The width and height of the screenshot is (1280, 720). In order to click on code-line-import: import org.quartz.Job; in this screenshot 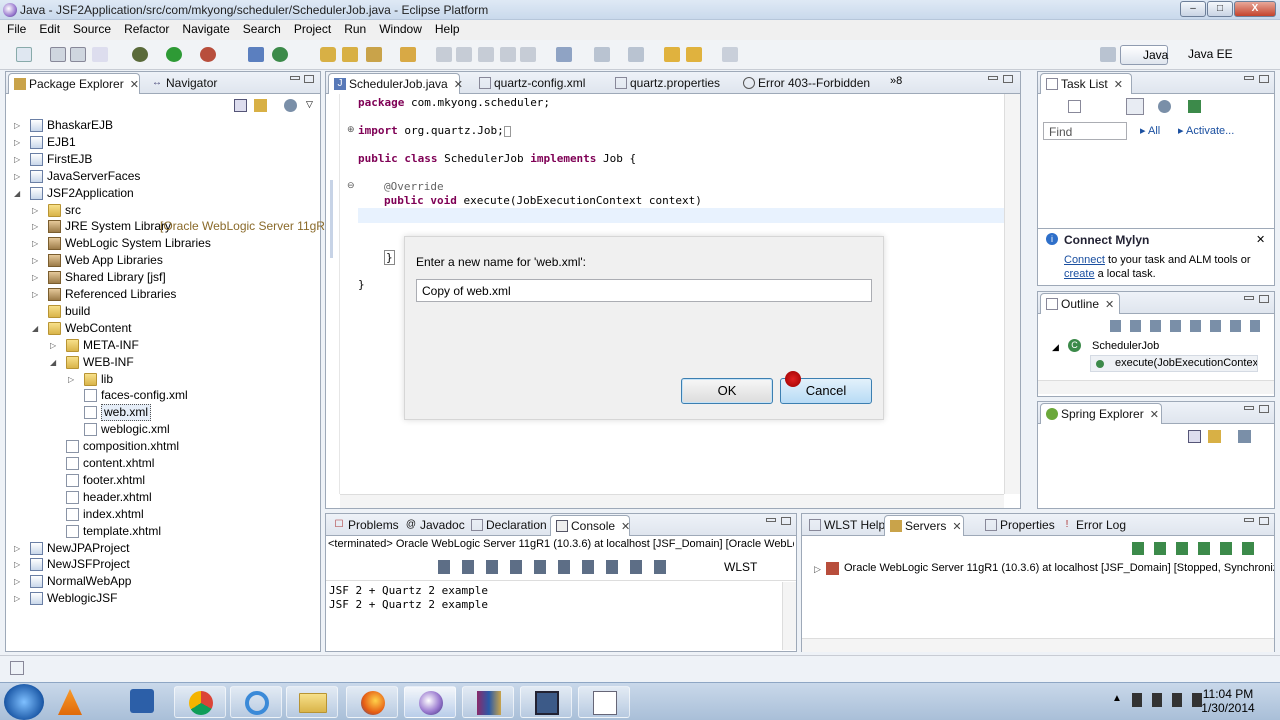, I will do `click(434, 130)`.